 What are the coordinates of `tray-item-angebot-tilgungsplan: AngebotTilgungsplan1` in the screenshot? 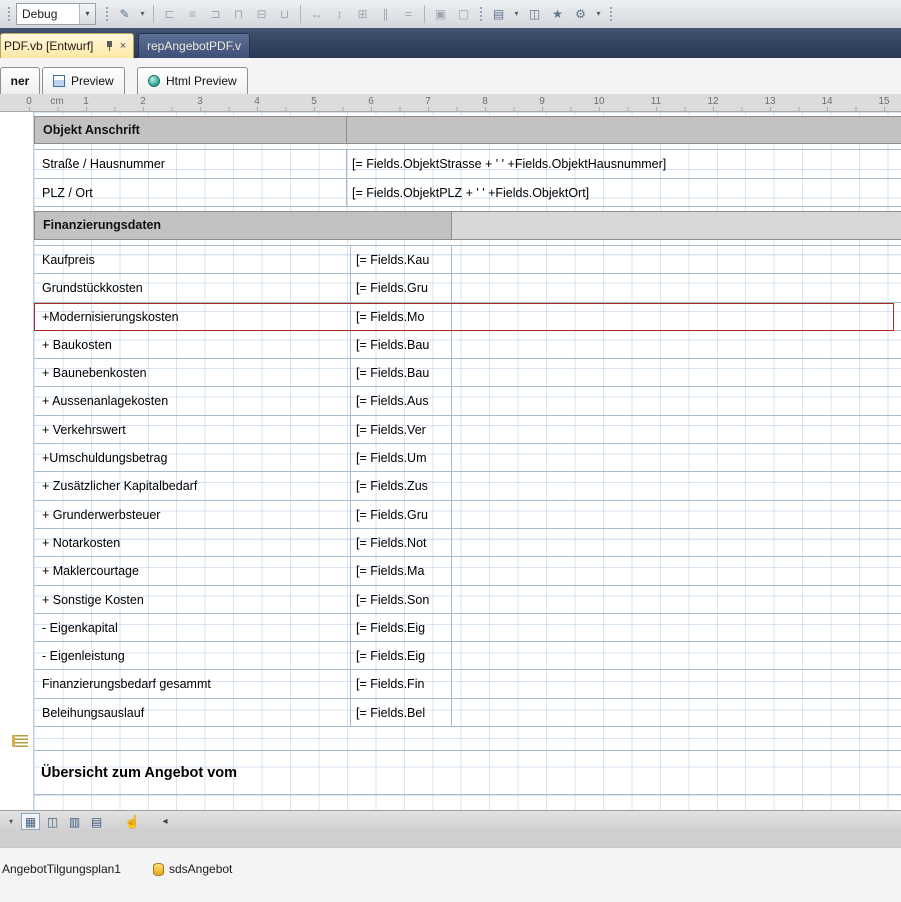 It's located at (61, 869).